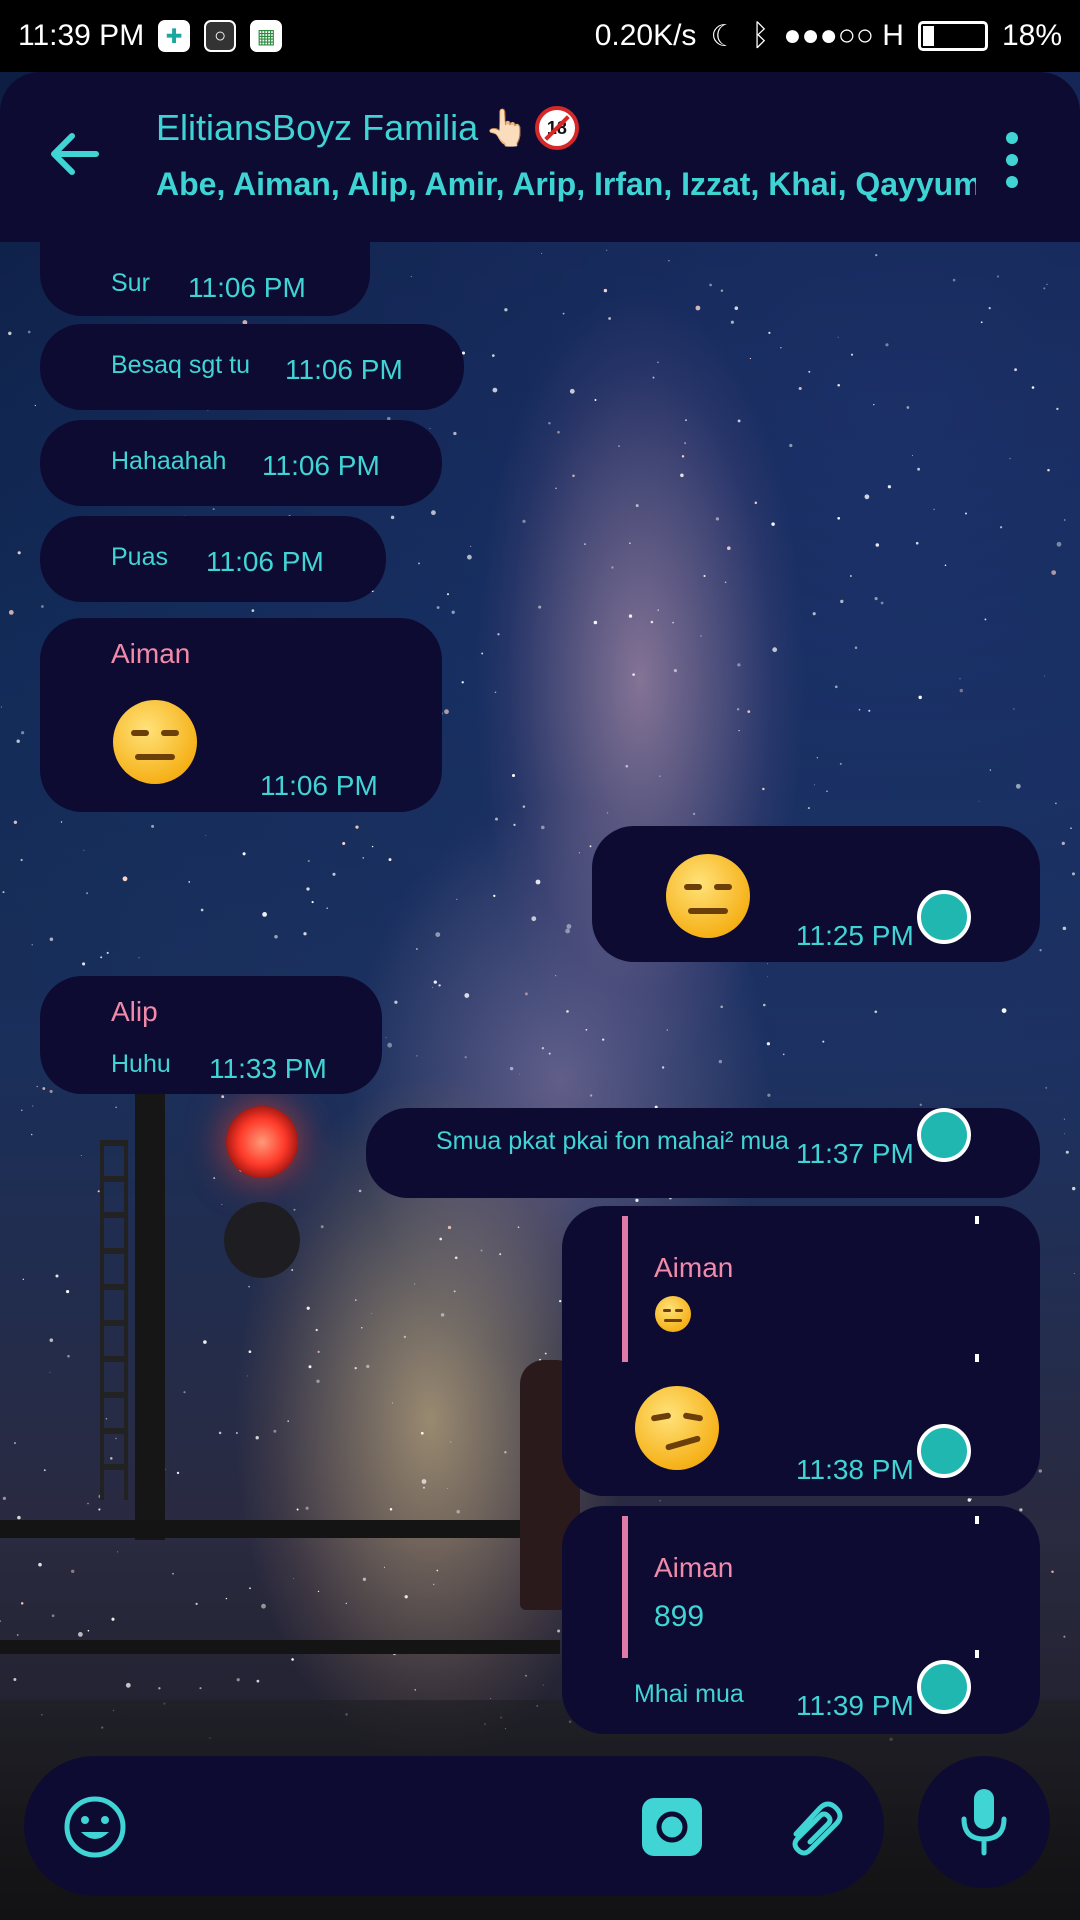 The image size is (1080, 1920). Describe the element at coordinates (612, 1141) in the screenshot. I see `message-text: Smua pkat pkai fon mahai² mua` at that location.